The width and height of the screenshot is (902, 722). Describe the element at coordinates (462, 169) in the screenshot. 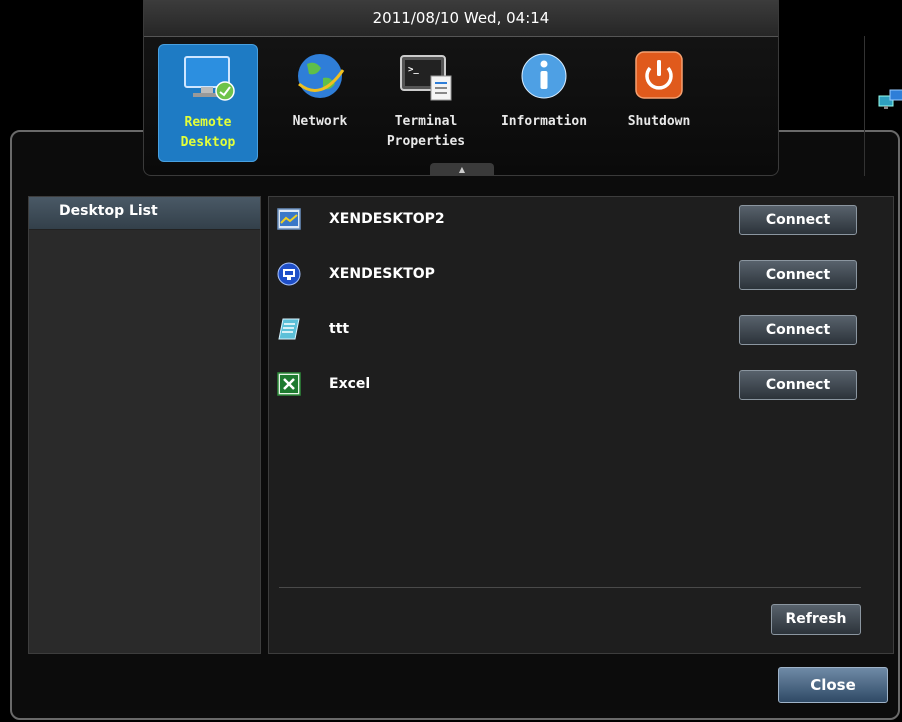

I see `collapse-toolbar-tab: ▲` at that location.